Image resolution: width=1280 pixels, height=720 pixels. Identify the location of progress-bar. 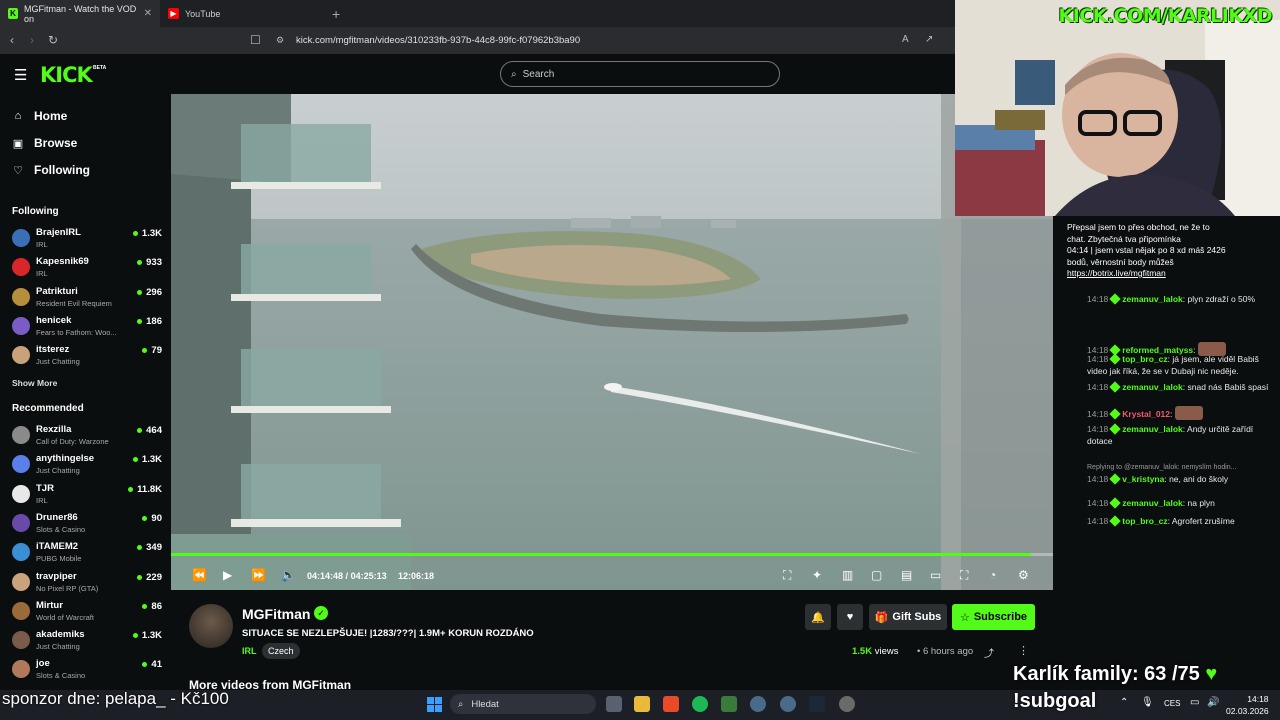
(612, 554).